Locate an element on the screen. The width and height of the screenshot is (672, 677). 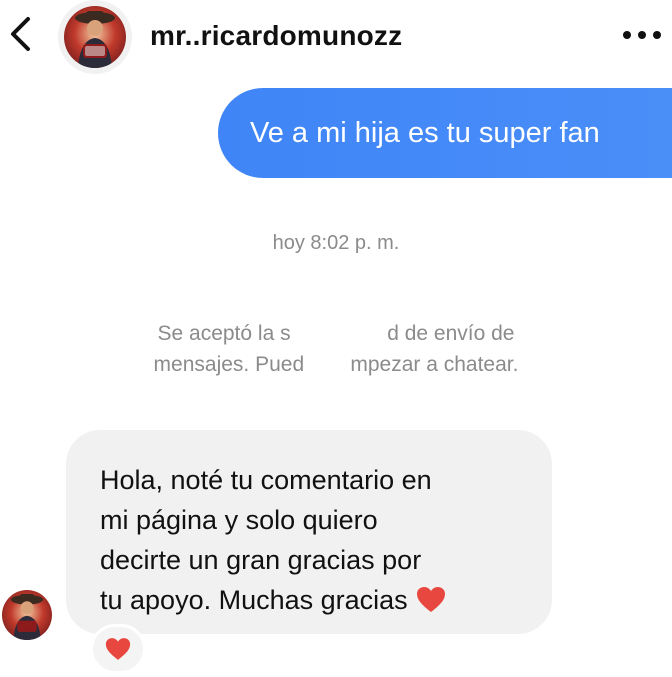
message-reaction is located at coordinates (118, 649).